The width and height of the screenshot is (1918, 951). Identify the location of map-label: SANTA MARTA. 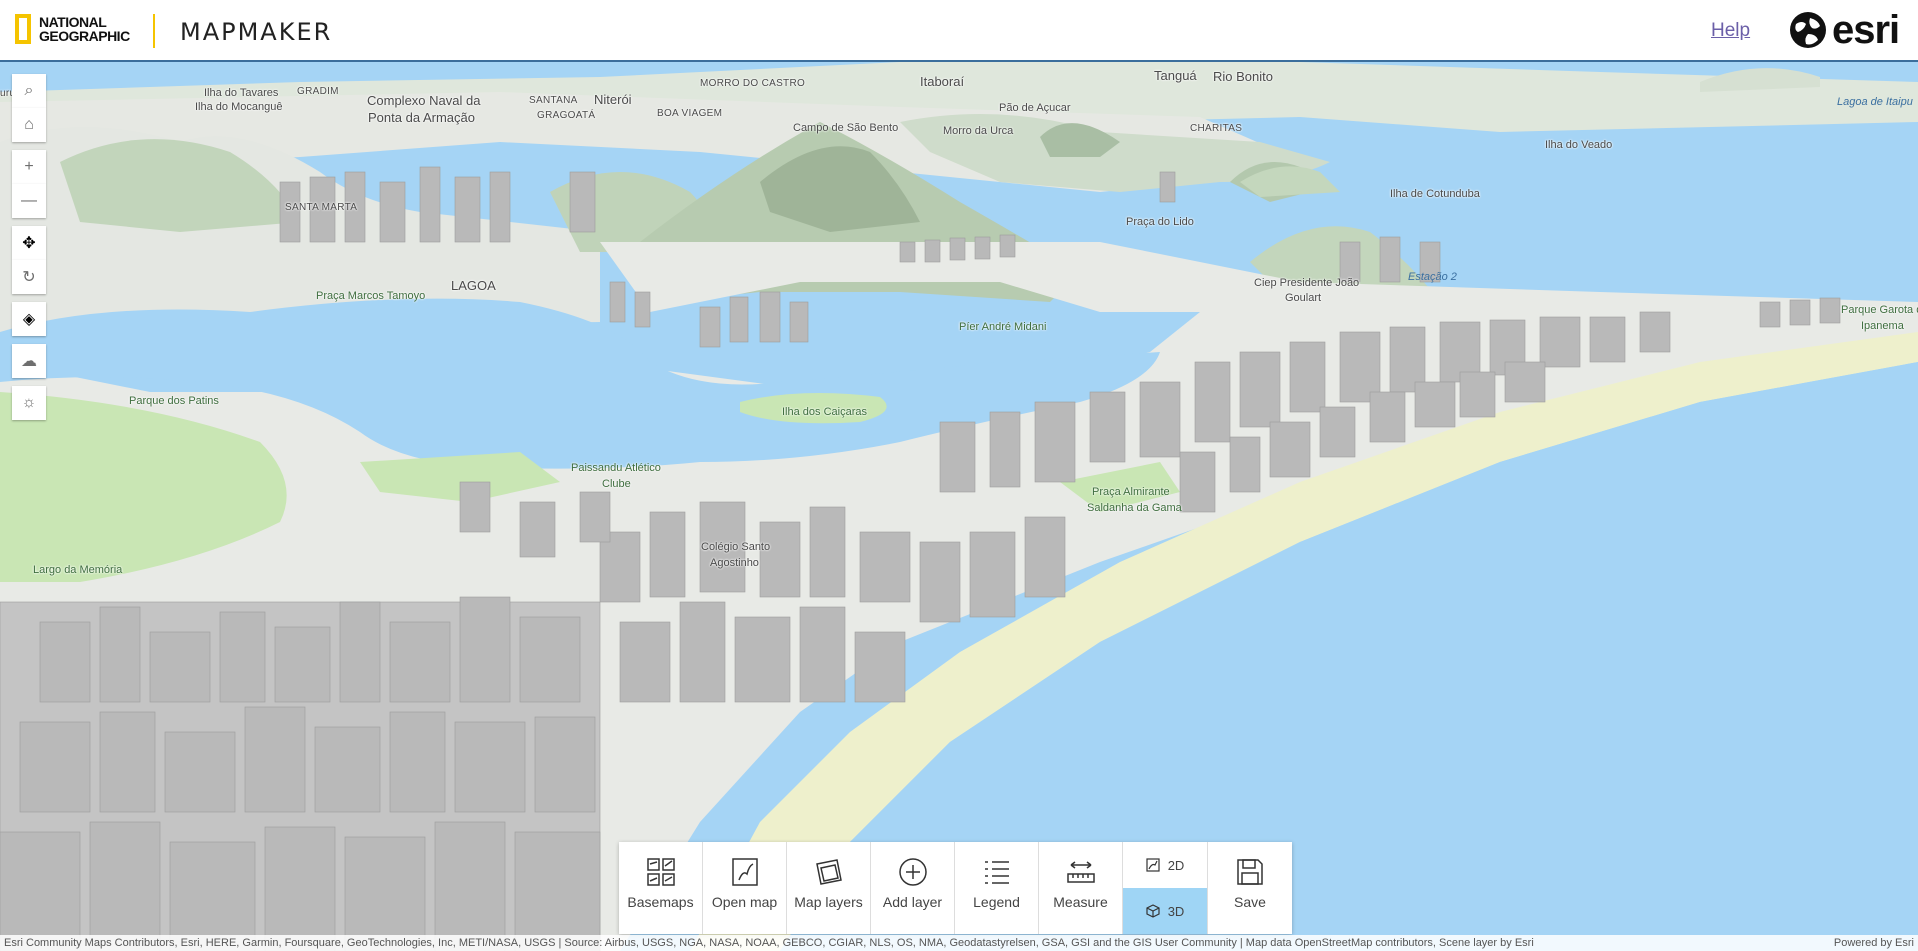
(321, 207).